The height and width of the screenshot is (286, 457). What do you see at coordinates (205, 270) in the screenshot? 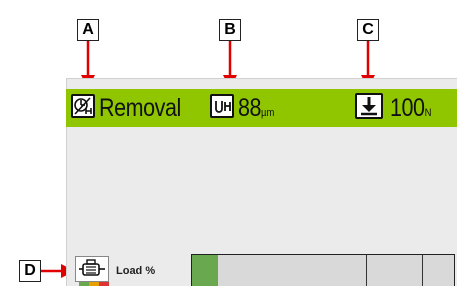
I see `load-bar-fill` at bounding box center [205, 270].